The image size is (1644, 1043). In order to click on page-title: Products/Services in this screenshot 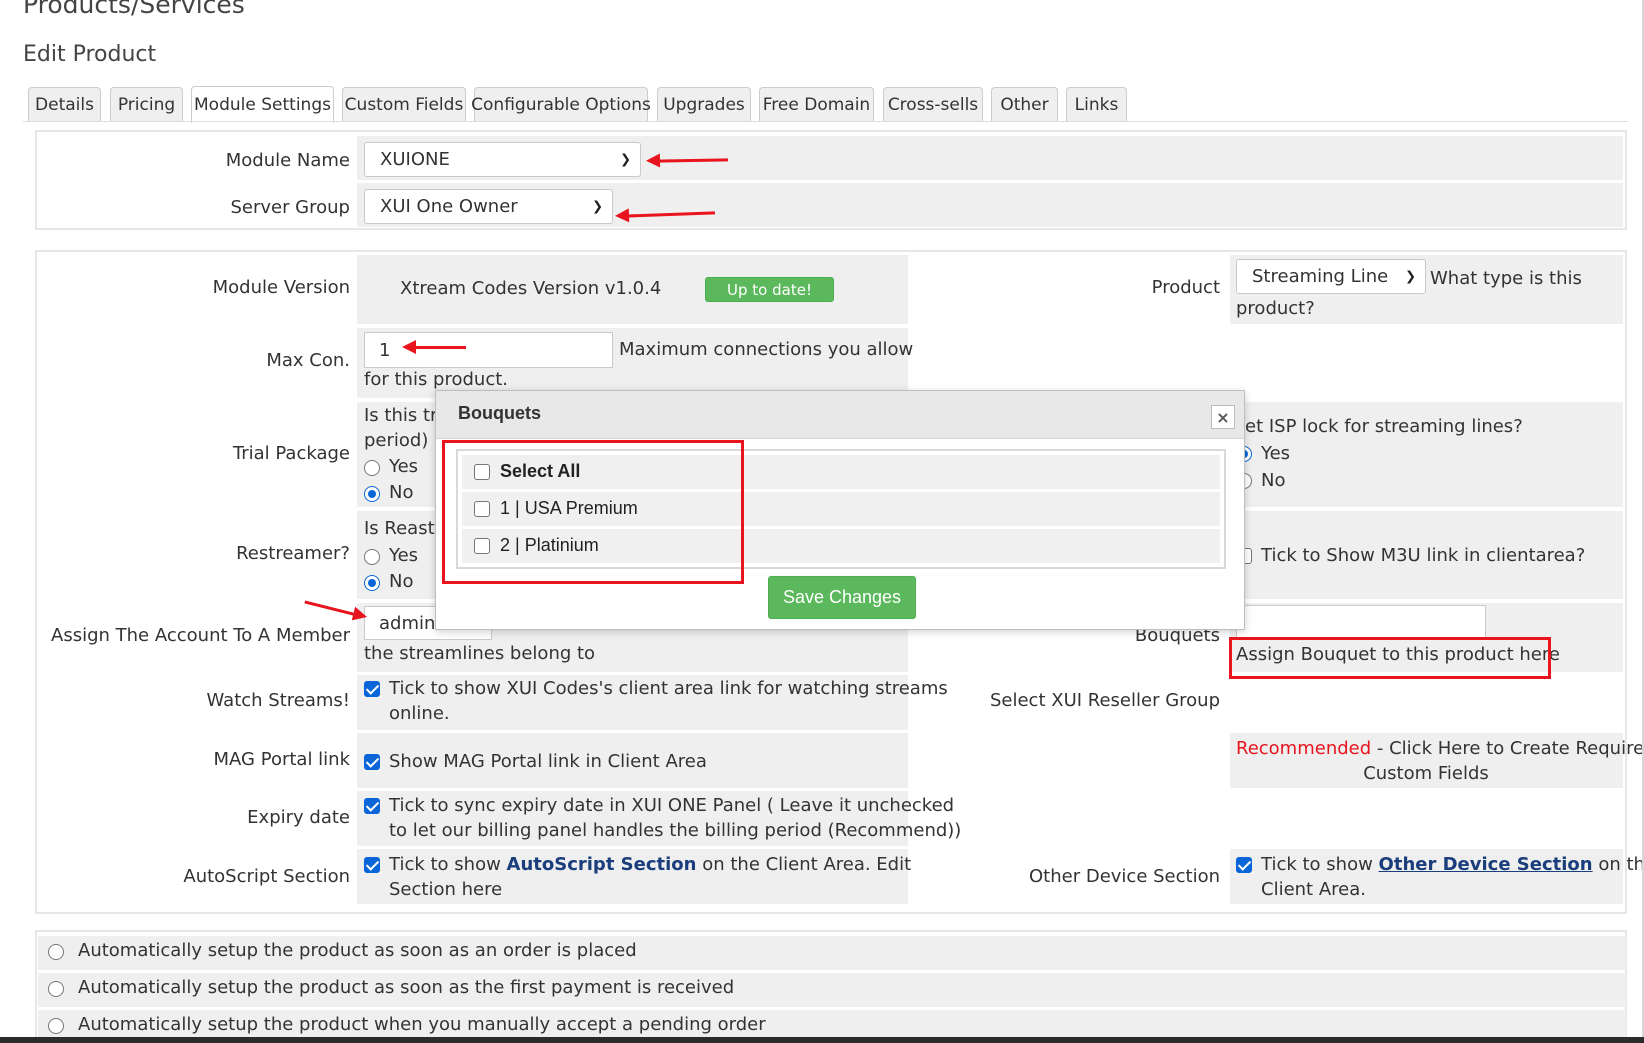, I will do `click(134, 9)`.